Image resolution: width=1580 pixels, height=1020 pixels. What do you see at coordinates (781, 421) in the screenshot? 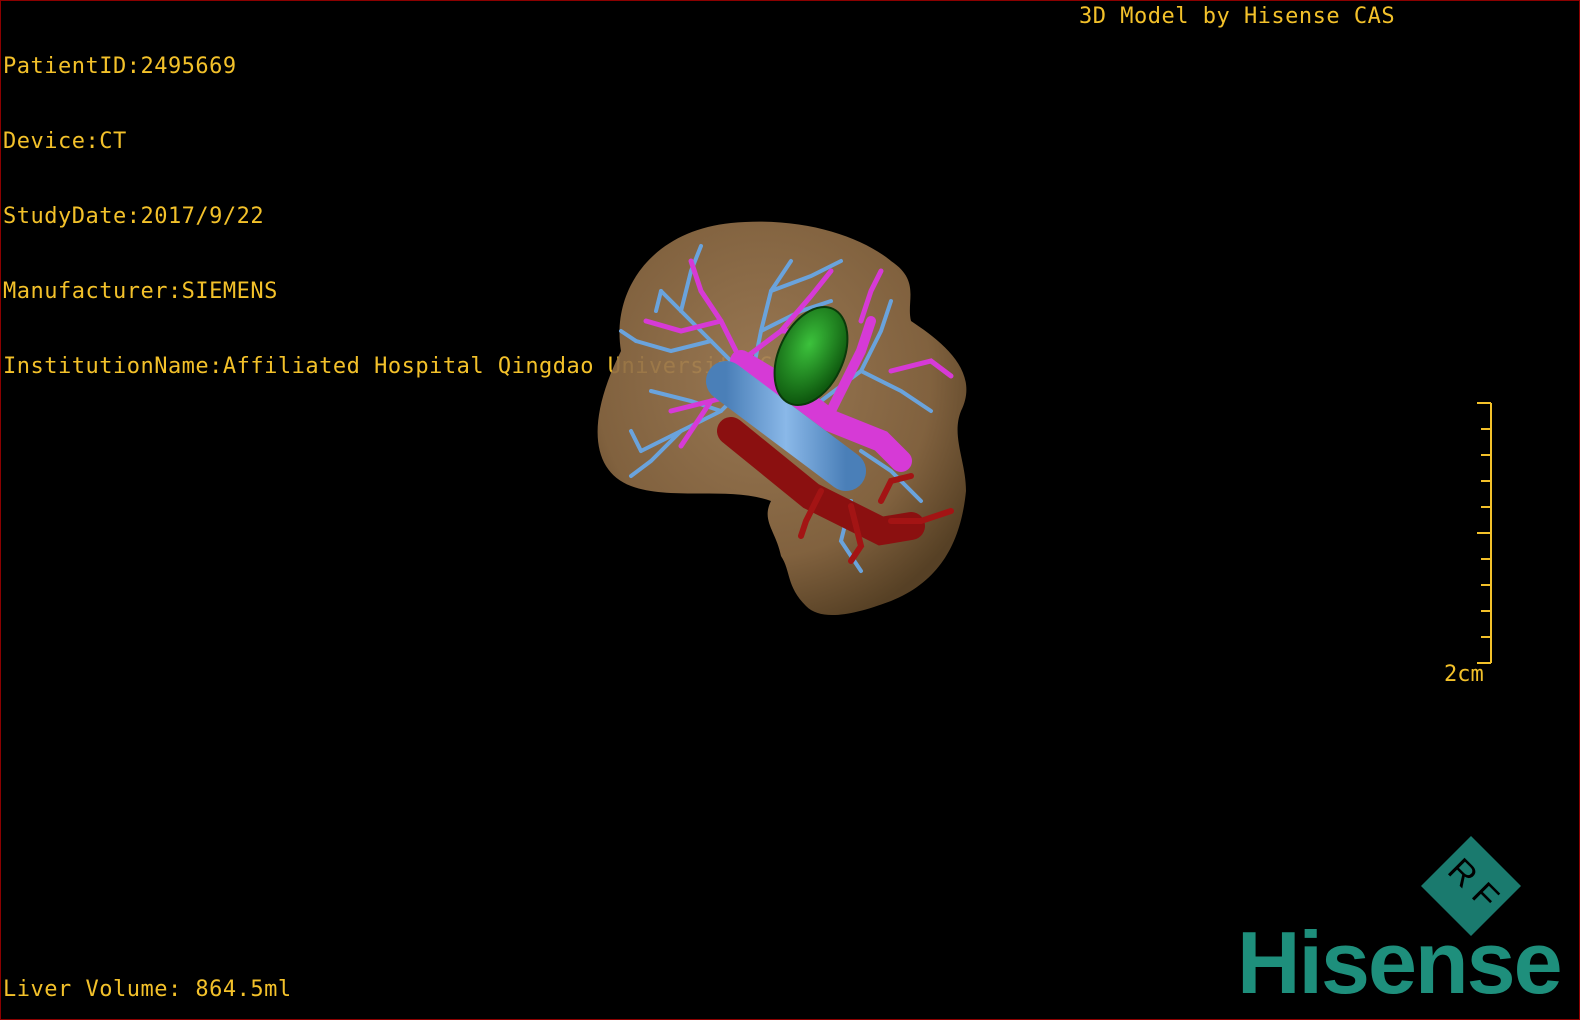
I see `liver-3d-model` at bounding box center [781, 421].